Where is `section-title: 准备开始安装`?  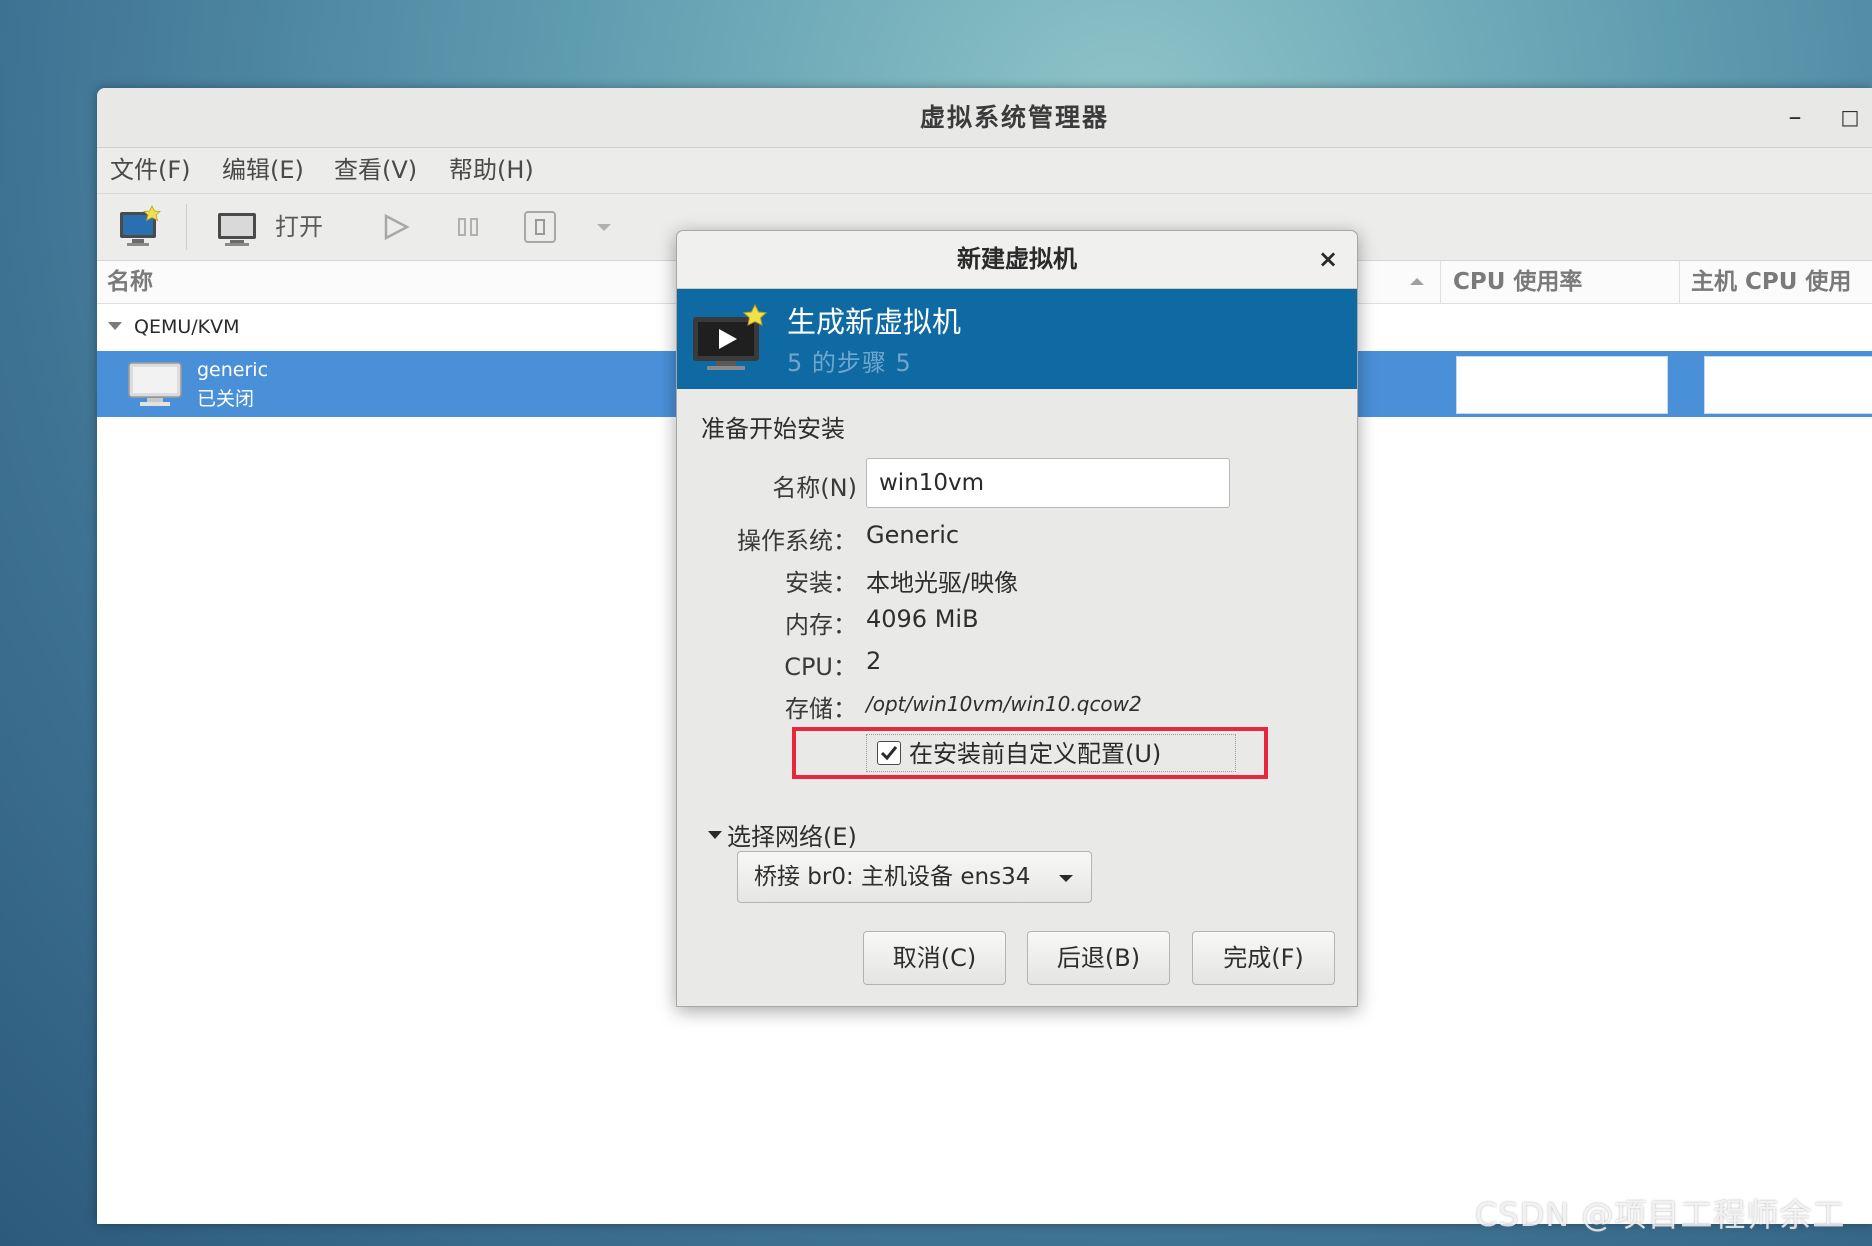 section-title: 准备开始安装 is located at coordinates (773, 429).